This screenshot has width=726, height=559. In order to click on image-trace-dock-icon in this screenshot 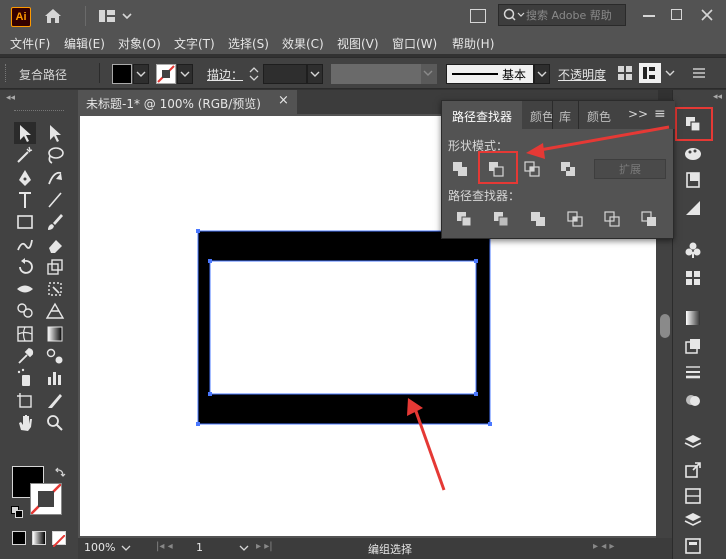, I will do `click(693, 346)`.